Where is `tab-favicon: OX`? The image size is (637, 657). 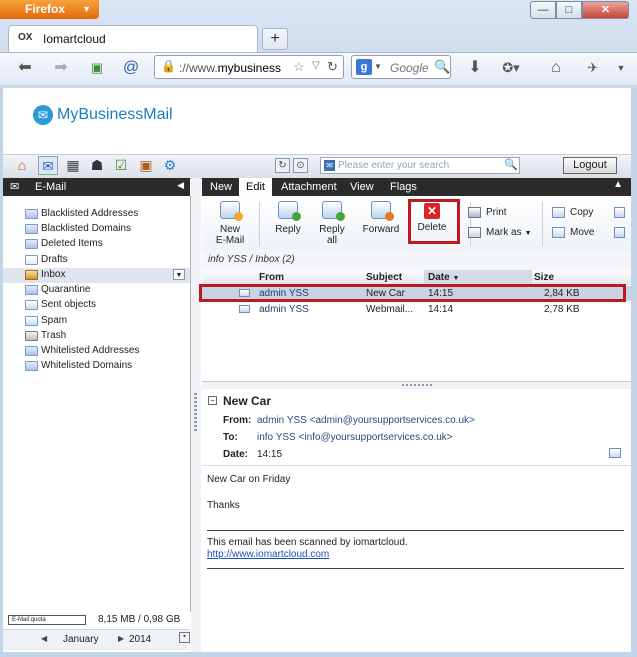 tab-favicon: OX is located at coordinates (25, 37).